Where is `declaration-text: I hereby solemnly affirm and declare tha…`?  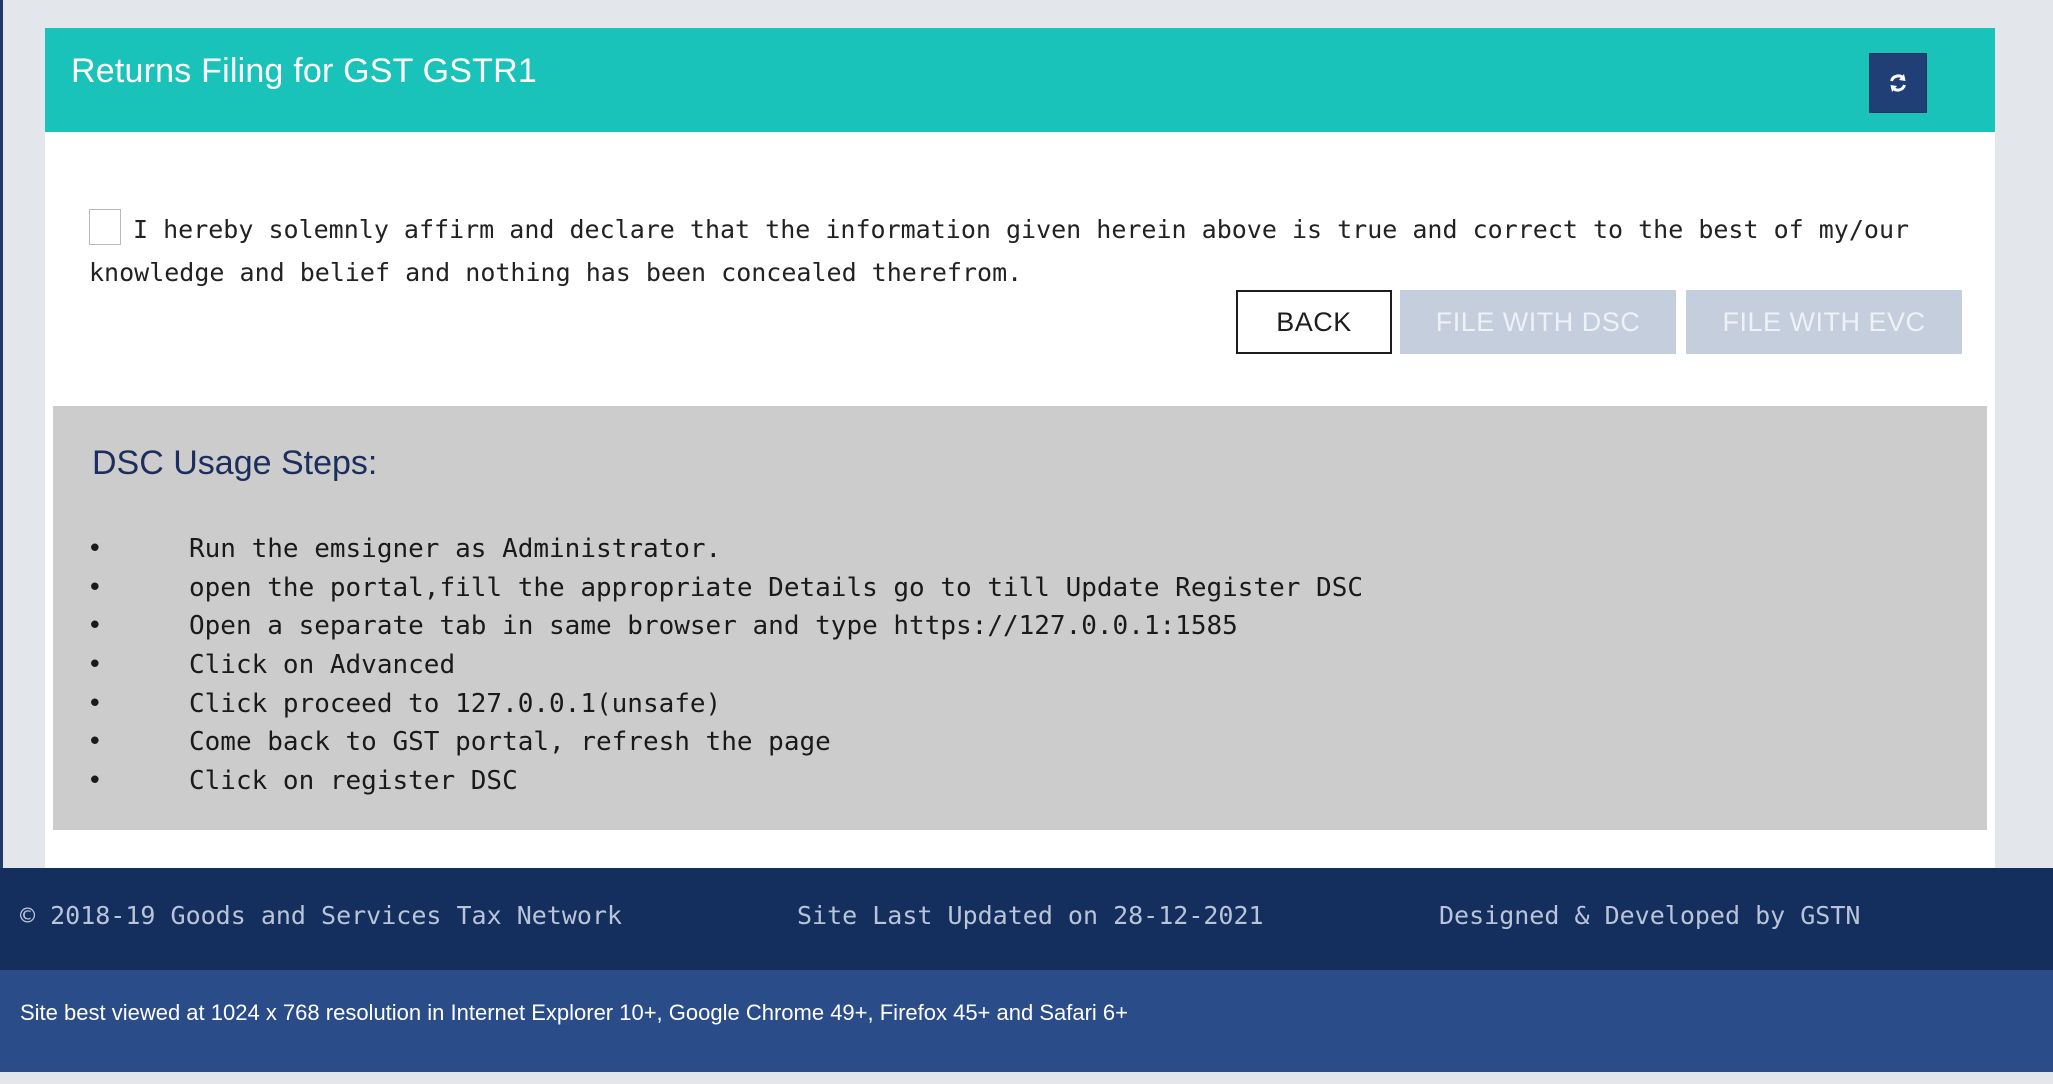 declaration-text: I hereby solemnly affirm and declare tha… is located at coordinates (999, 251).